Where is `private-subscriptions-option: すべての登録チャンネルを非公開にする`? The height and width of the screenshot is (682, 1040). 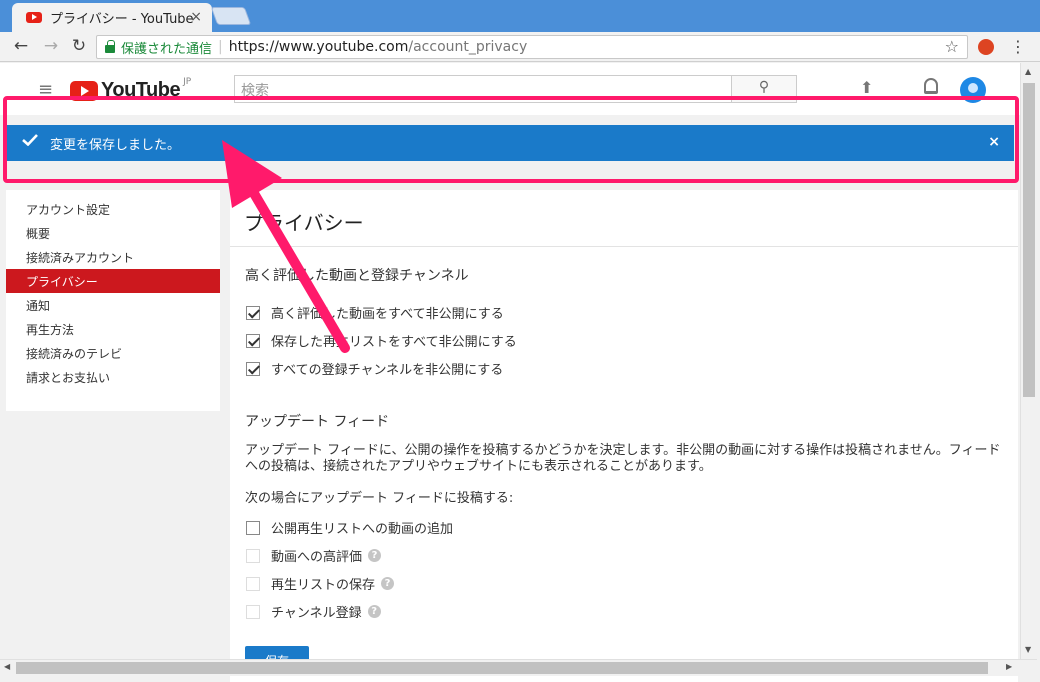 private-subscriptions-option: すべての登録チャンネルを非公開にする is located at coordinates (374, 368).